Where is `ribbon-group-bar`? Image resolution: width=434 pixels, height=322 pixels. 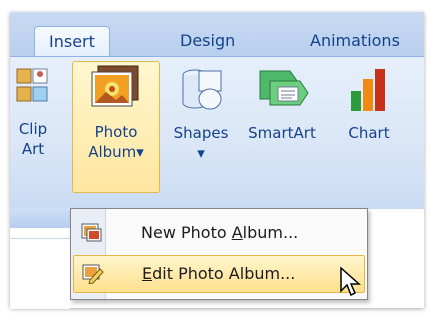 ribbon-group-bar is located at coordinates (40, 218).